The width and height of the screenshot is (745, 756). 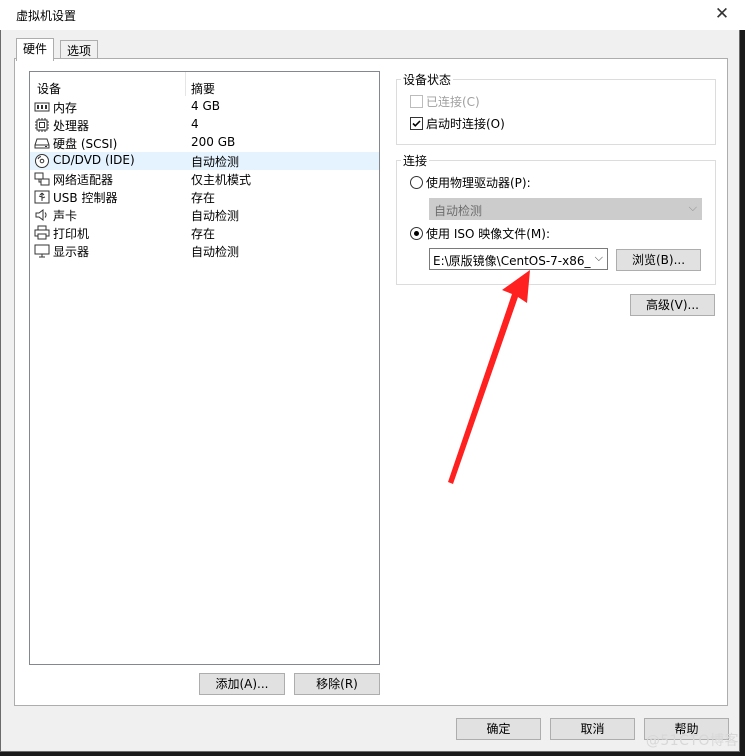 What do you see at coordinates (204, 125) in the screenshot?
I see `device-row-processor: 处理器 4` at bounding box center [204, 125].